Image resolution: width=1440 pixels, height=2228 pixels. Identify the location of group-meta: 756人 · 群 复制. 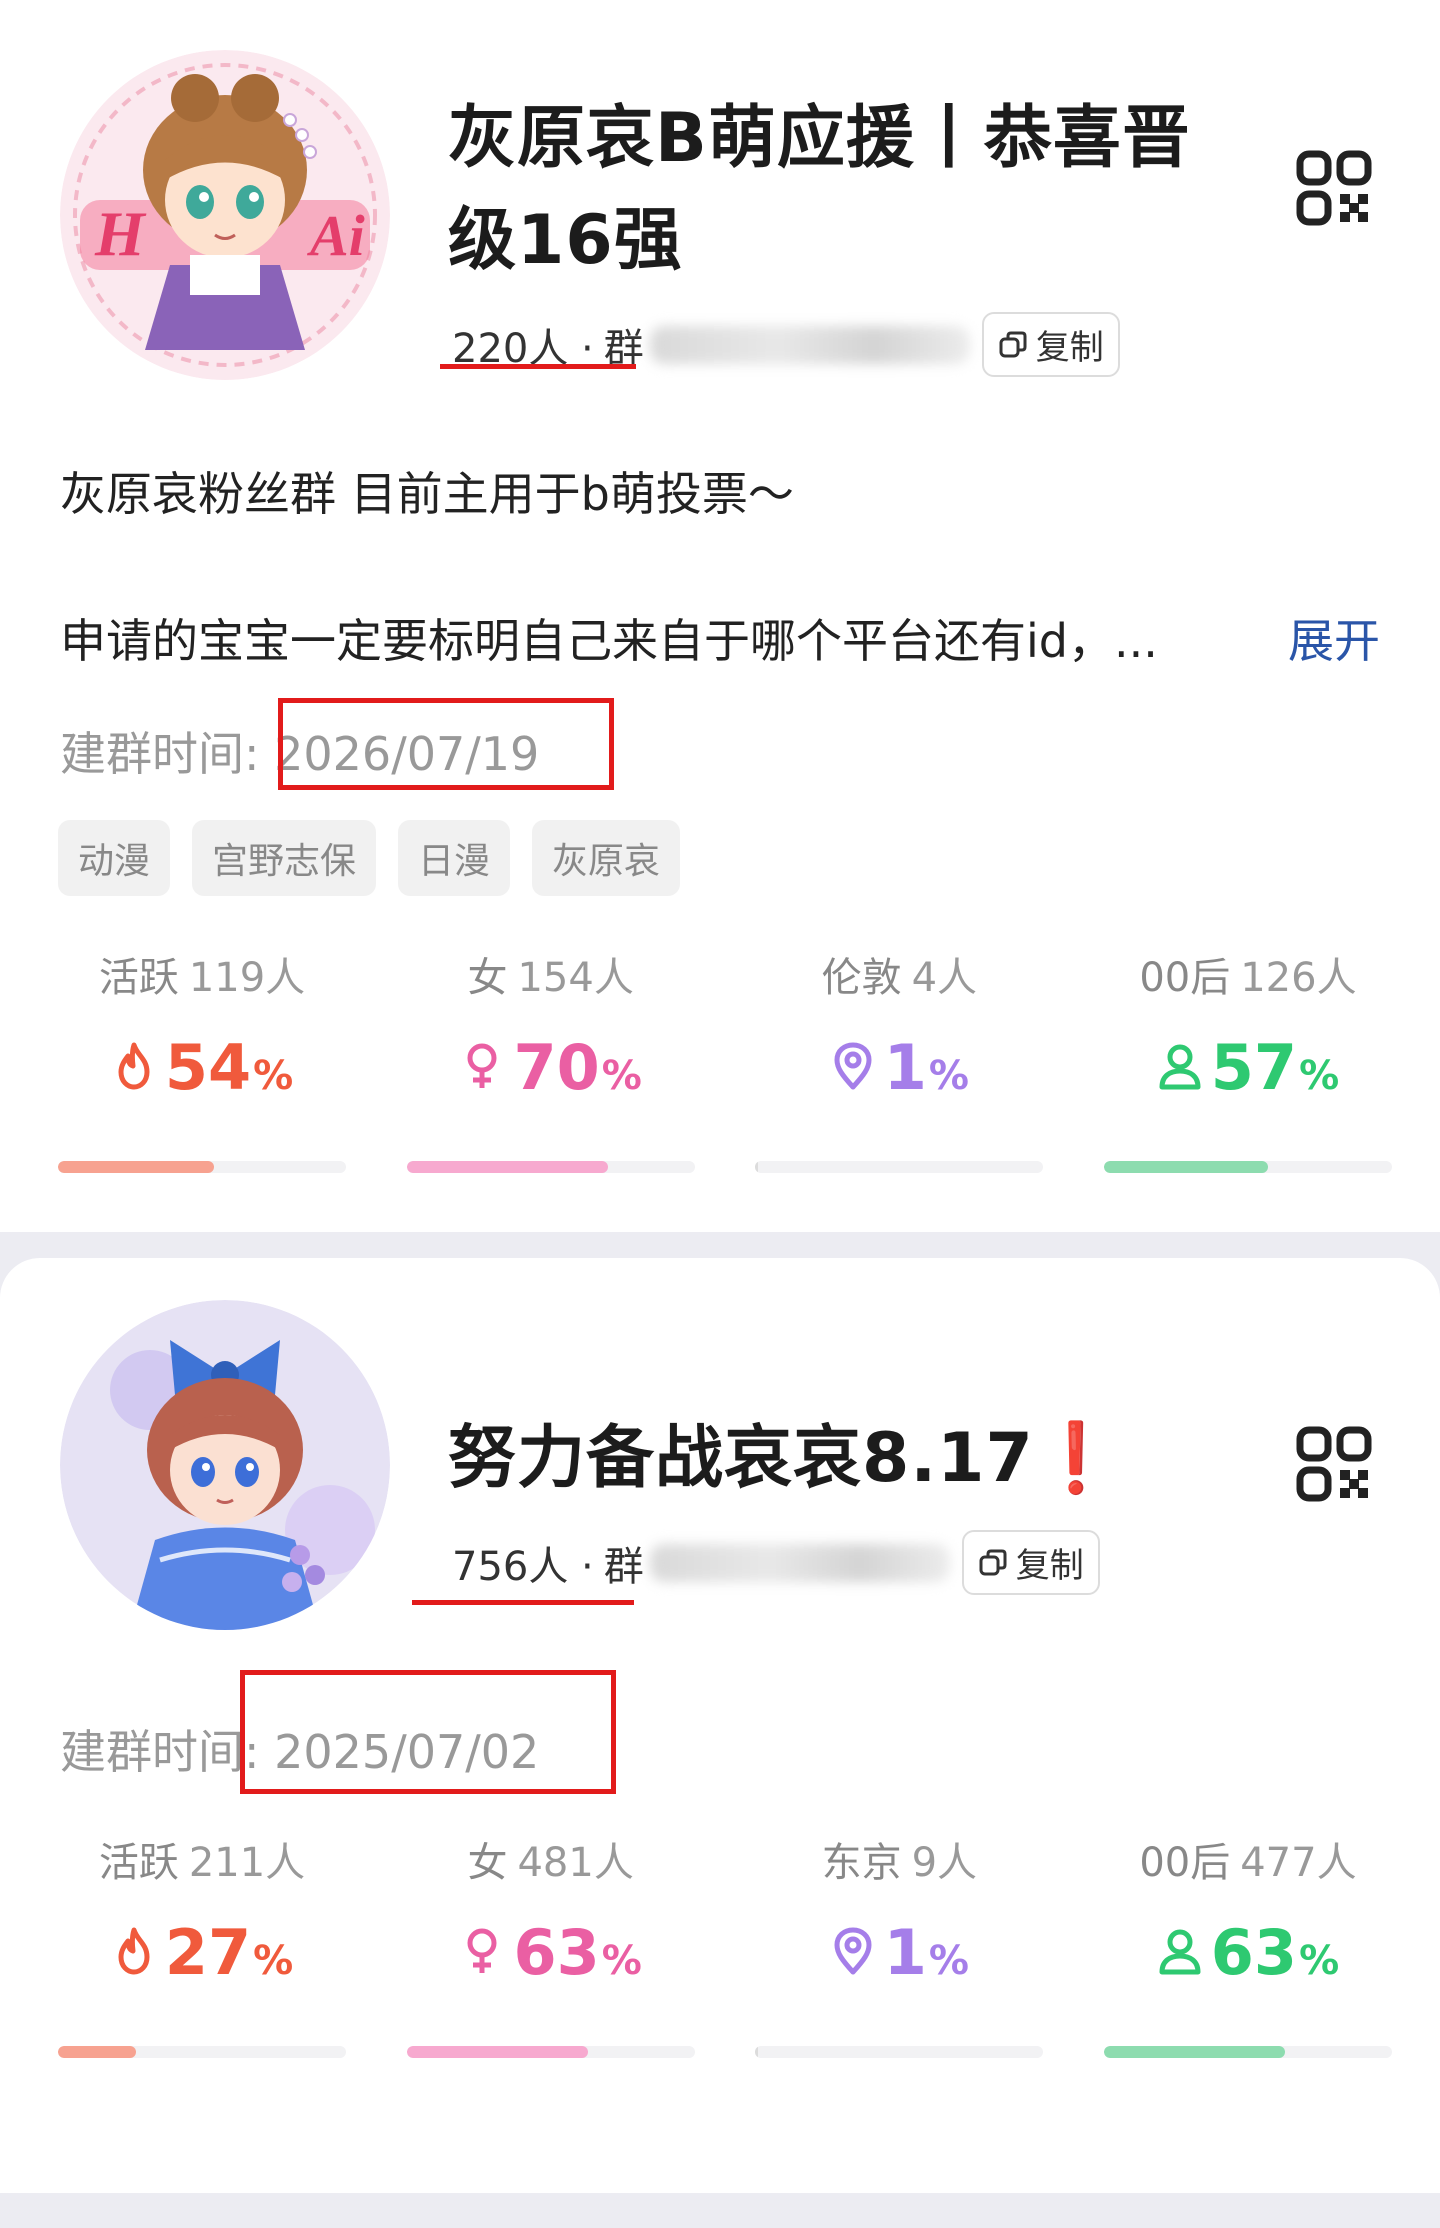
(776, 1562).